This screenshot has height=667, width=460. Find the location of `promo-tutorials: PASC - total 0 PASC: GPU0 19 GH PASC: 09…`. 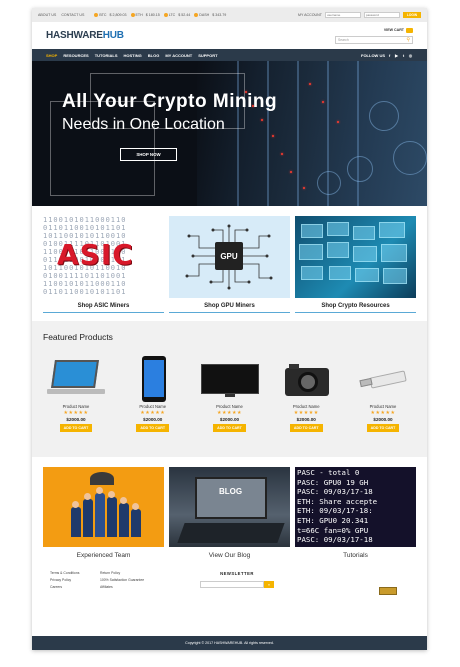

promo-tutorials: PASC - total 0 PASC: GPU0 19 GH PASC: 09… is located at coordinates (355, 513).